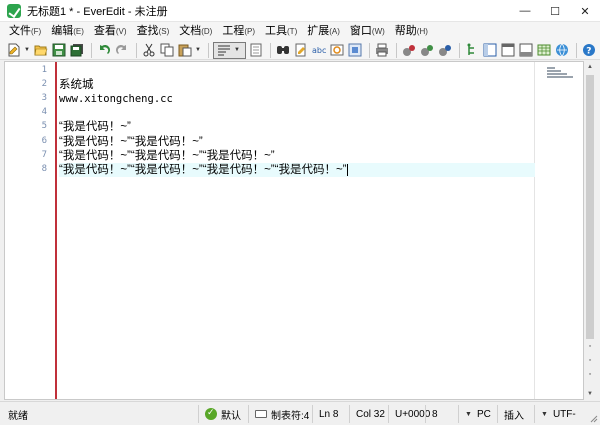  I want to click on find-next-icon, so click(355, 50).